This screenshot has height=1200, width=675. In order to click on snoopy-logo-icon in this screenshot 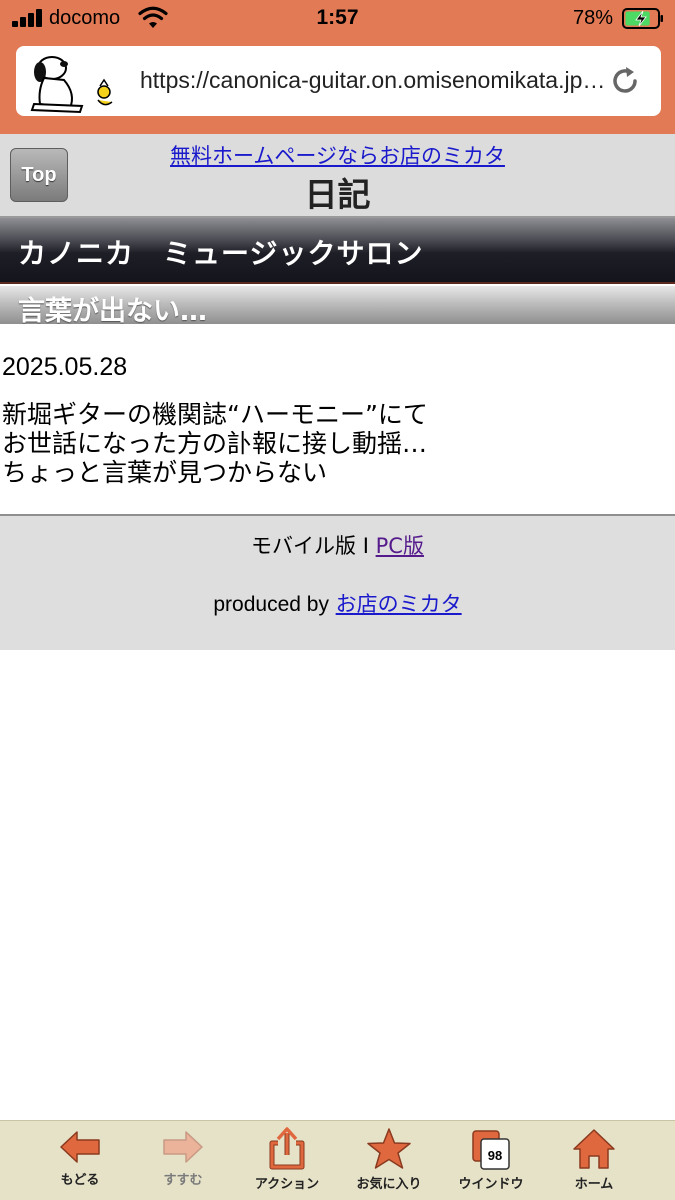, I will do `click(71, 85)`.